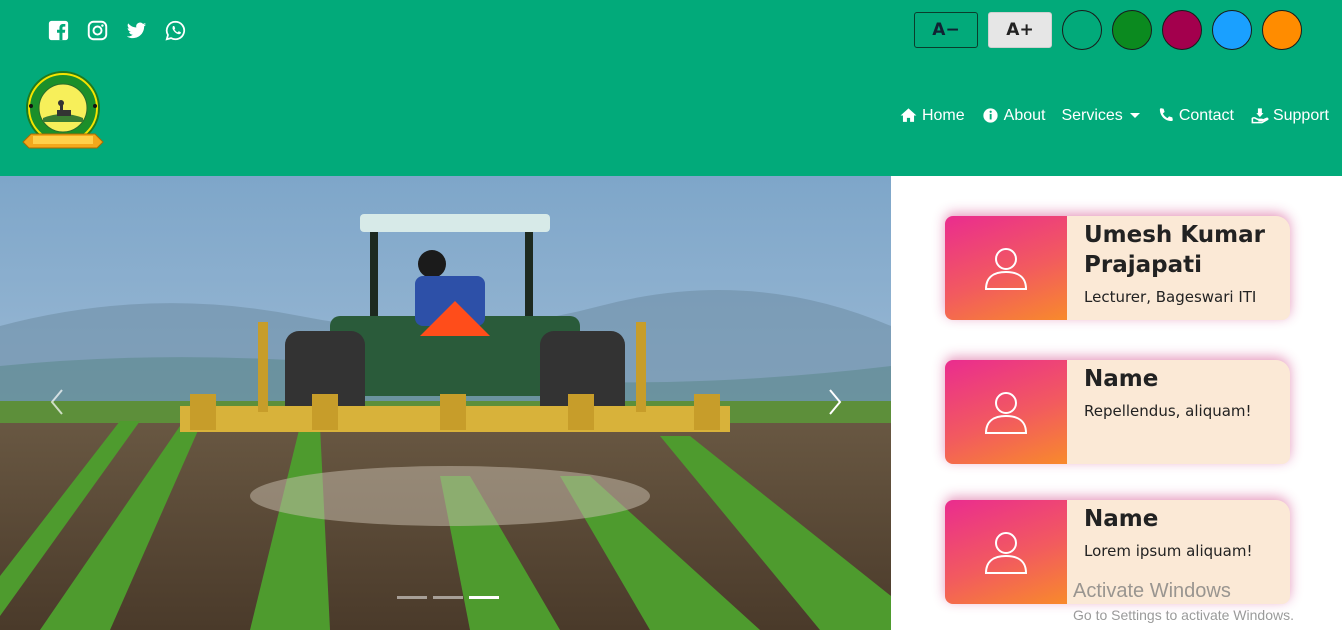 This screenshot has height=630, width=1342. I want to click on watermark-subtitle: Go to Settings to activate Windows., so click(1183, 615).